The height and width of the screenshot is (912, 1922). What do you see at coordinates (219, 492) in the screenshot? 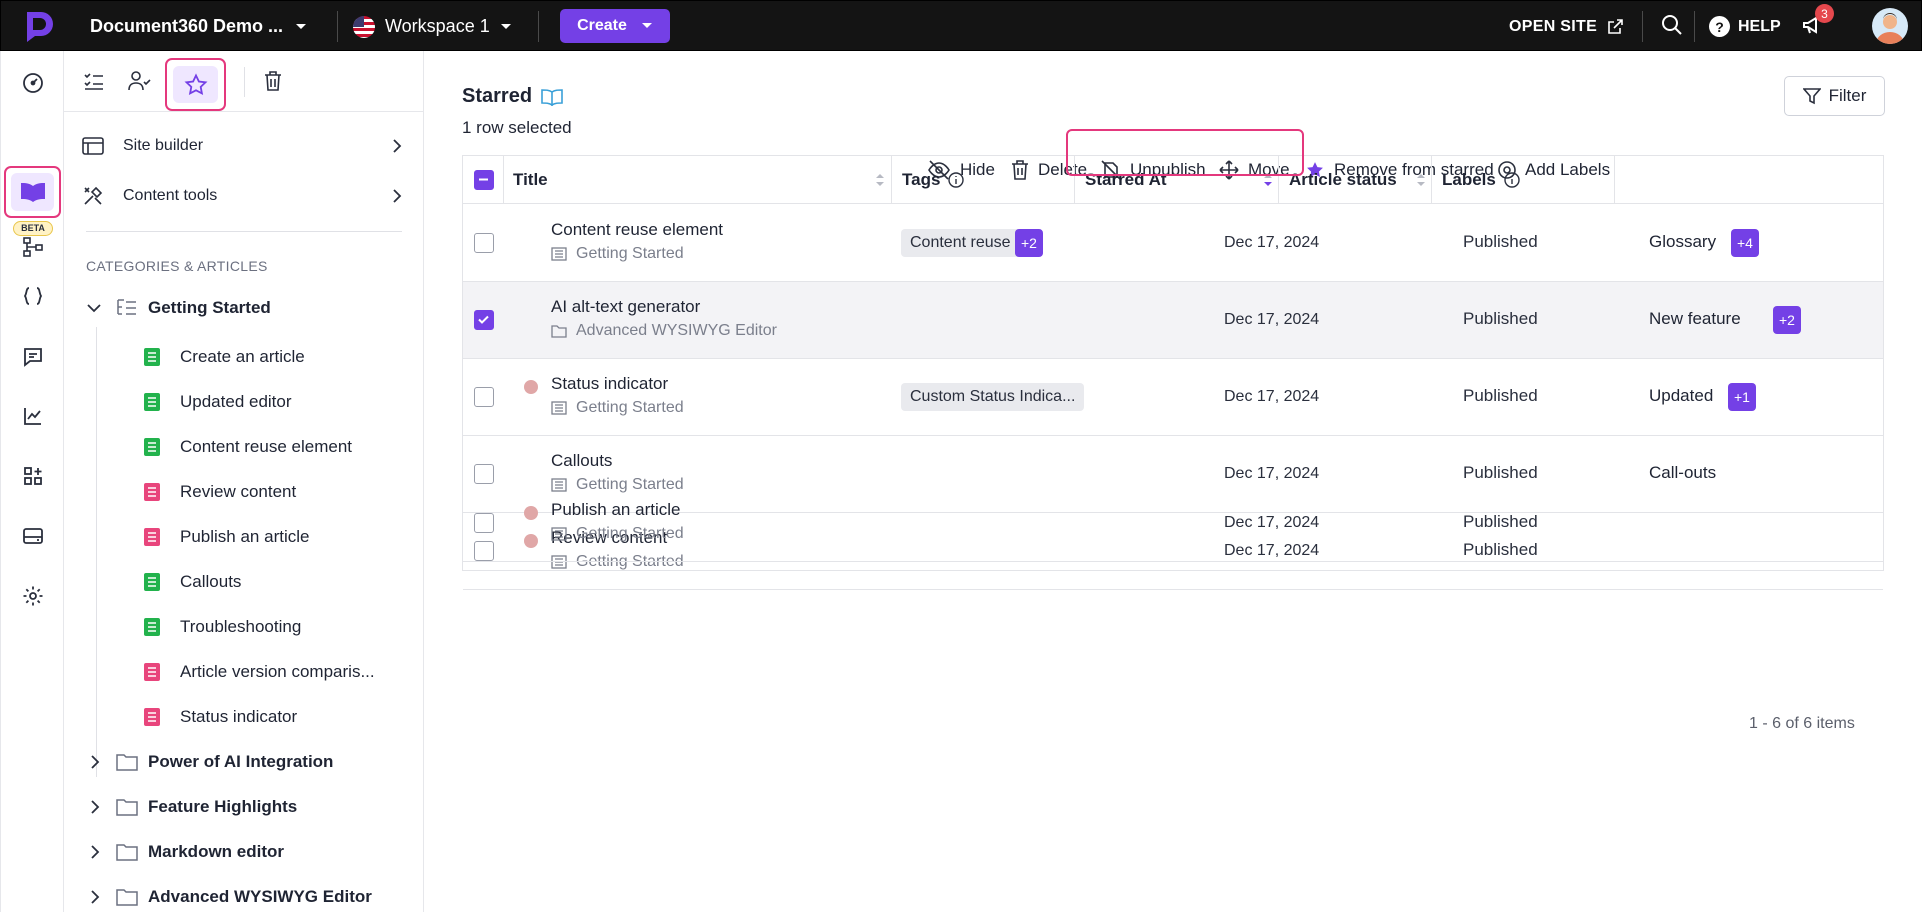
I see `article-item: Review content` at bounding box center [219, 492].